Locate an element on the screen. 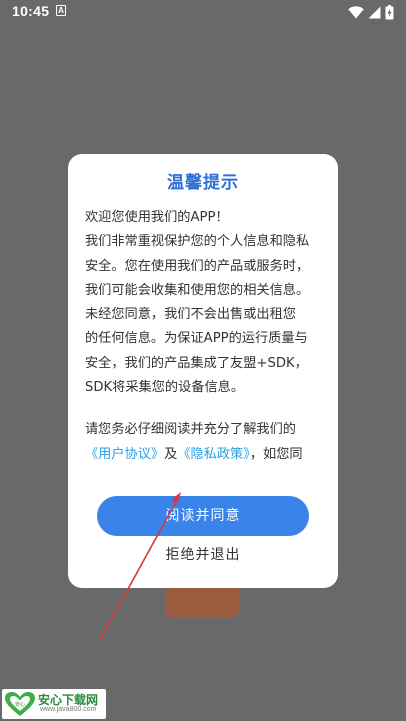 This screenshot has height=721, width=406. heart-logo-icon: 安心 is located at coordinates (20, 704).